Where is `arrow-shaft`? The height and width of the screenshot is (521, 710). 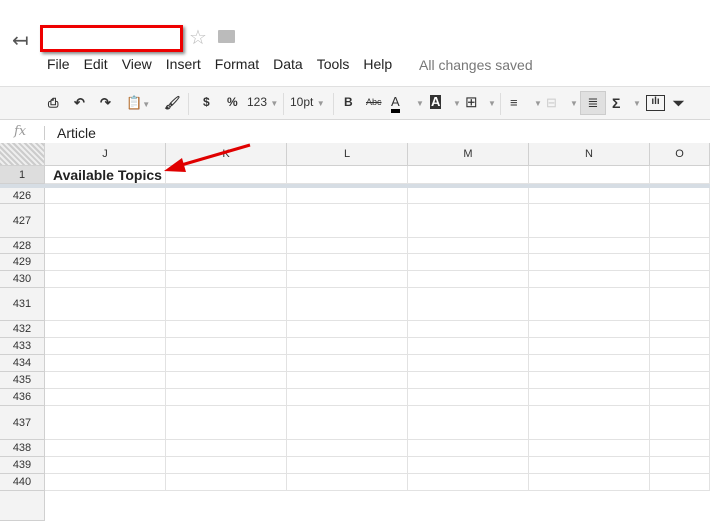
arrow-shaft is located at coordinates (214, 155).